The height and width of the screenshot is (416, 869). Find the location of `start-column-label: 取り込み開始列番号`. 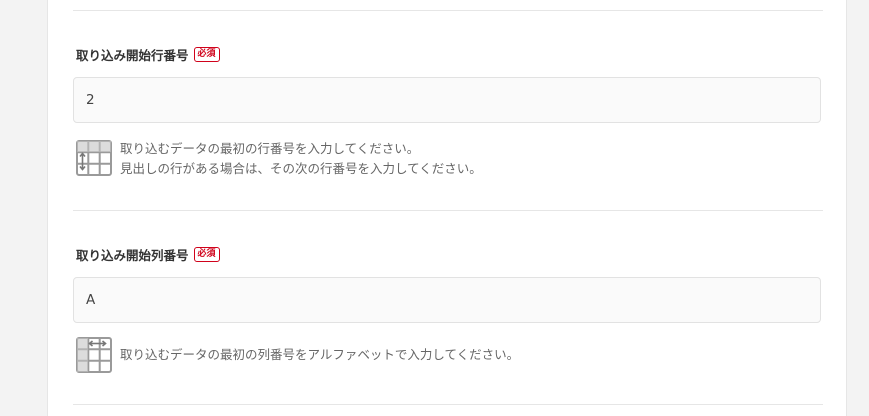

start-column-label: 取り込み開始列番号 is located at coordinates (132, 255).